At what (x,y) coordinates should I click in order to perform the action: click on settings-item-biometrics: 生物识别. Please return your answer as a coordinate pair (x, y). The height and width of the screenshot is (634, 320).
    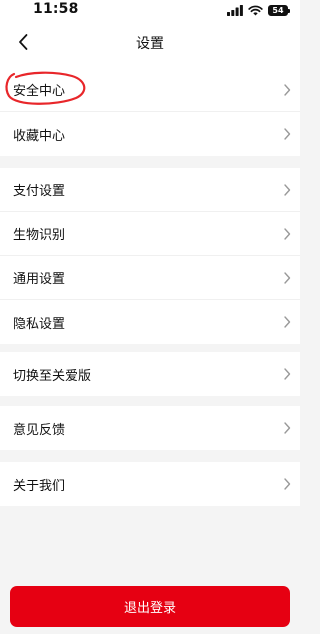
    Looking at the image, I should click on (150, 234).